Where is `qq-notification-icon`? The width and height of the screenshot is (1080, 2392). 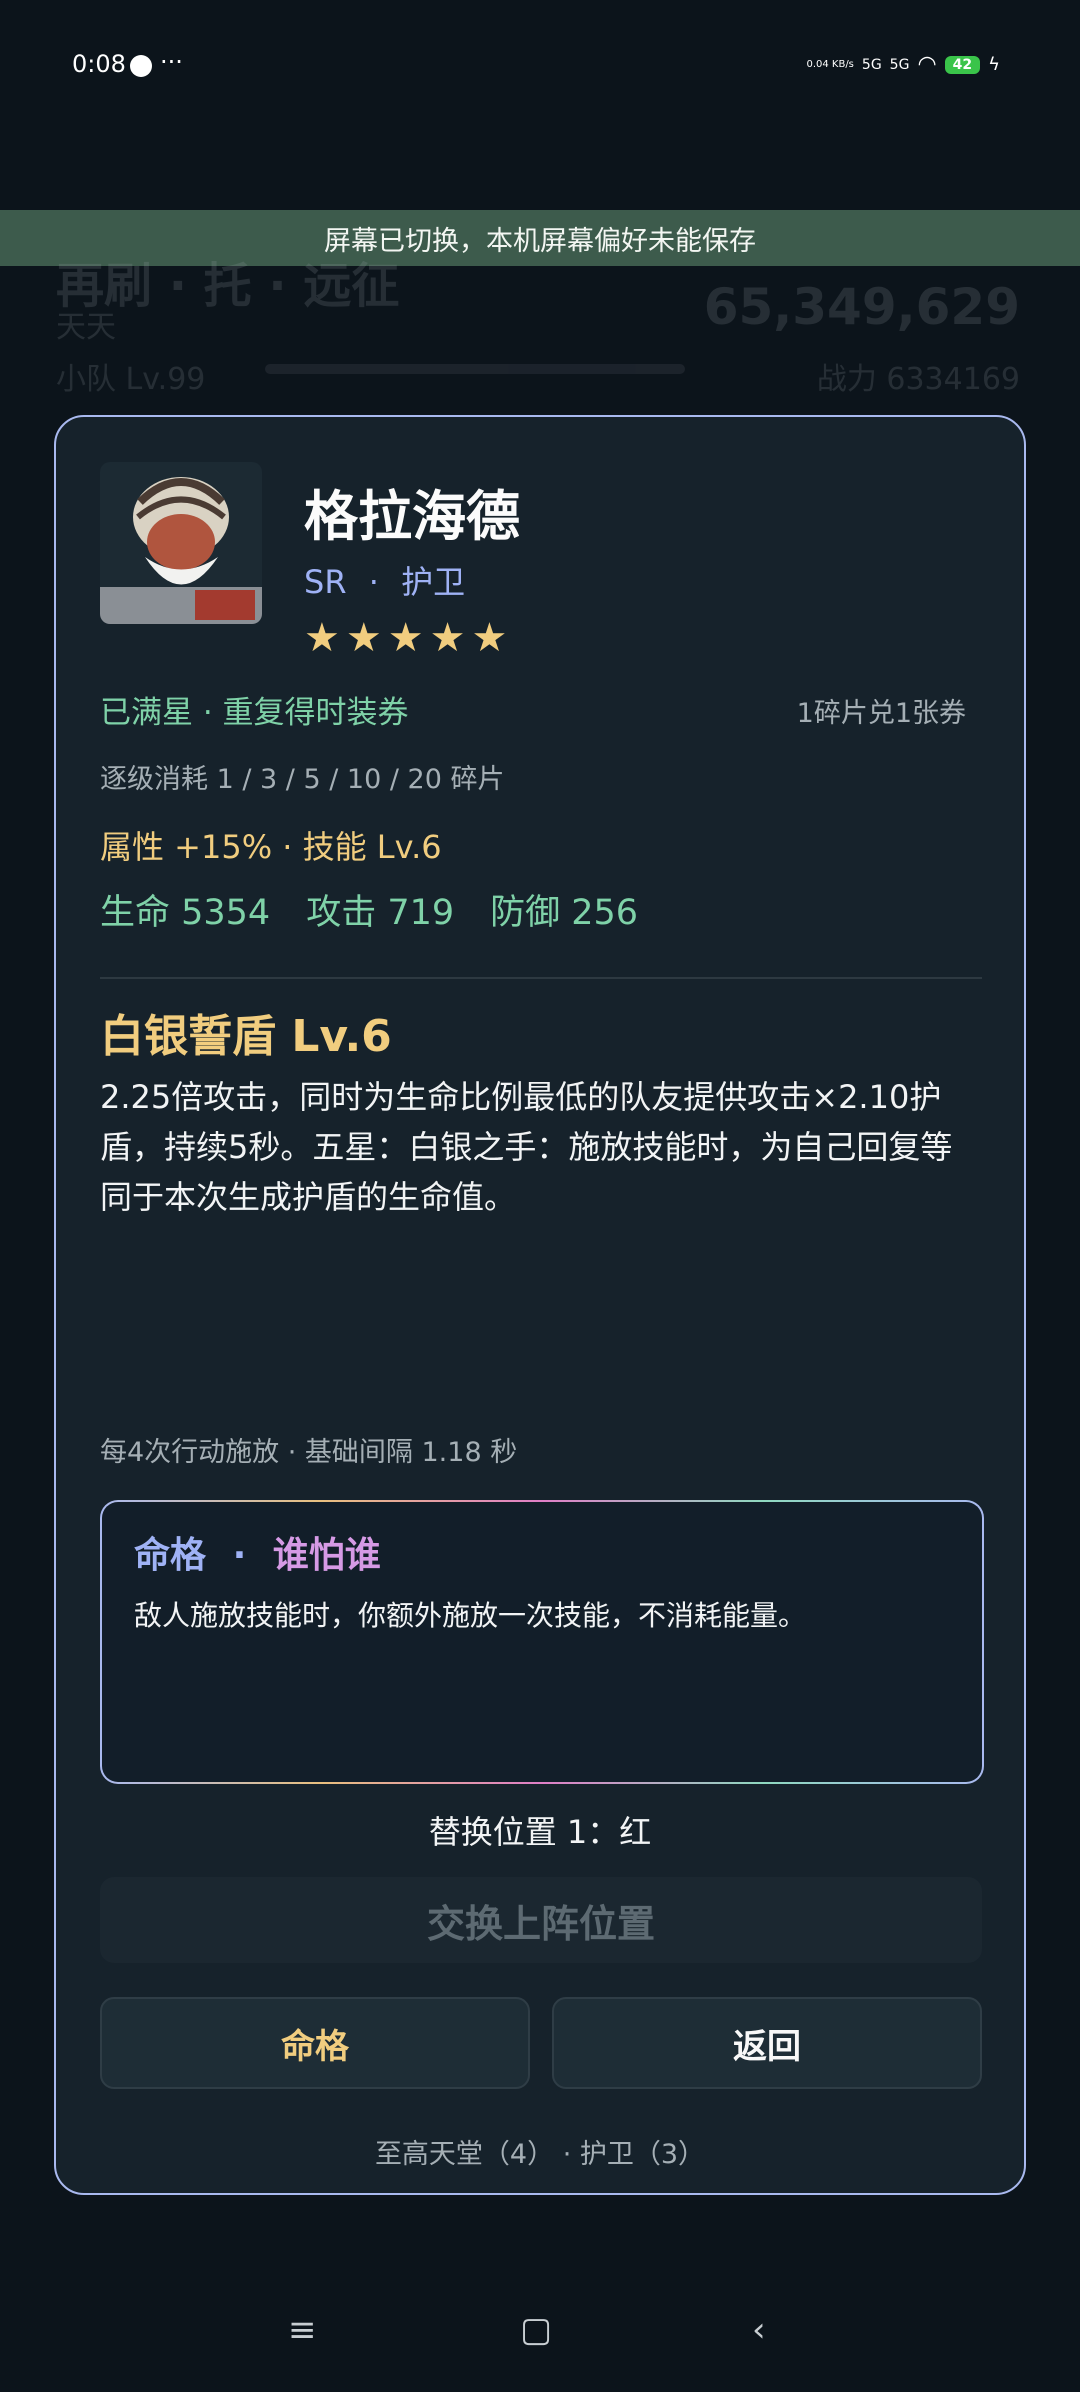 qq-notification-icon is located at coordinates (141, 66).